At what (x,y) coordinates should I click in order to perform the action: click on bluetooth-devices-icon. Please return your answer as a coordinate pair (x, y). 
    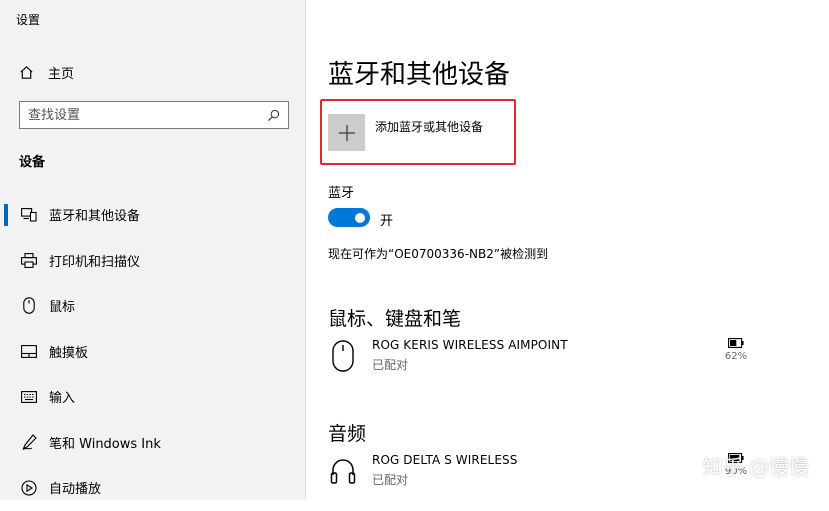
    Looking at the image, I should click on (29, 215).